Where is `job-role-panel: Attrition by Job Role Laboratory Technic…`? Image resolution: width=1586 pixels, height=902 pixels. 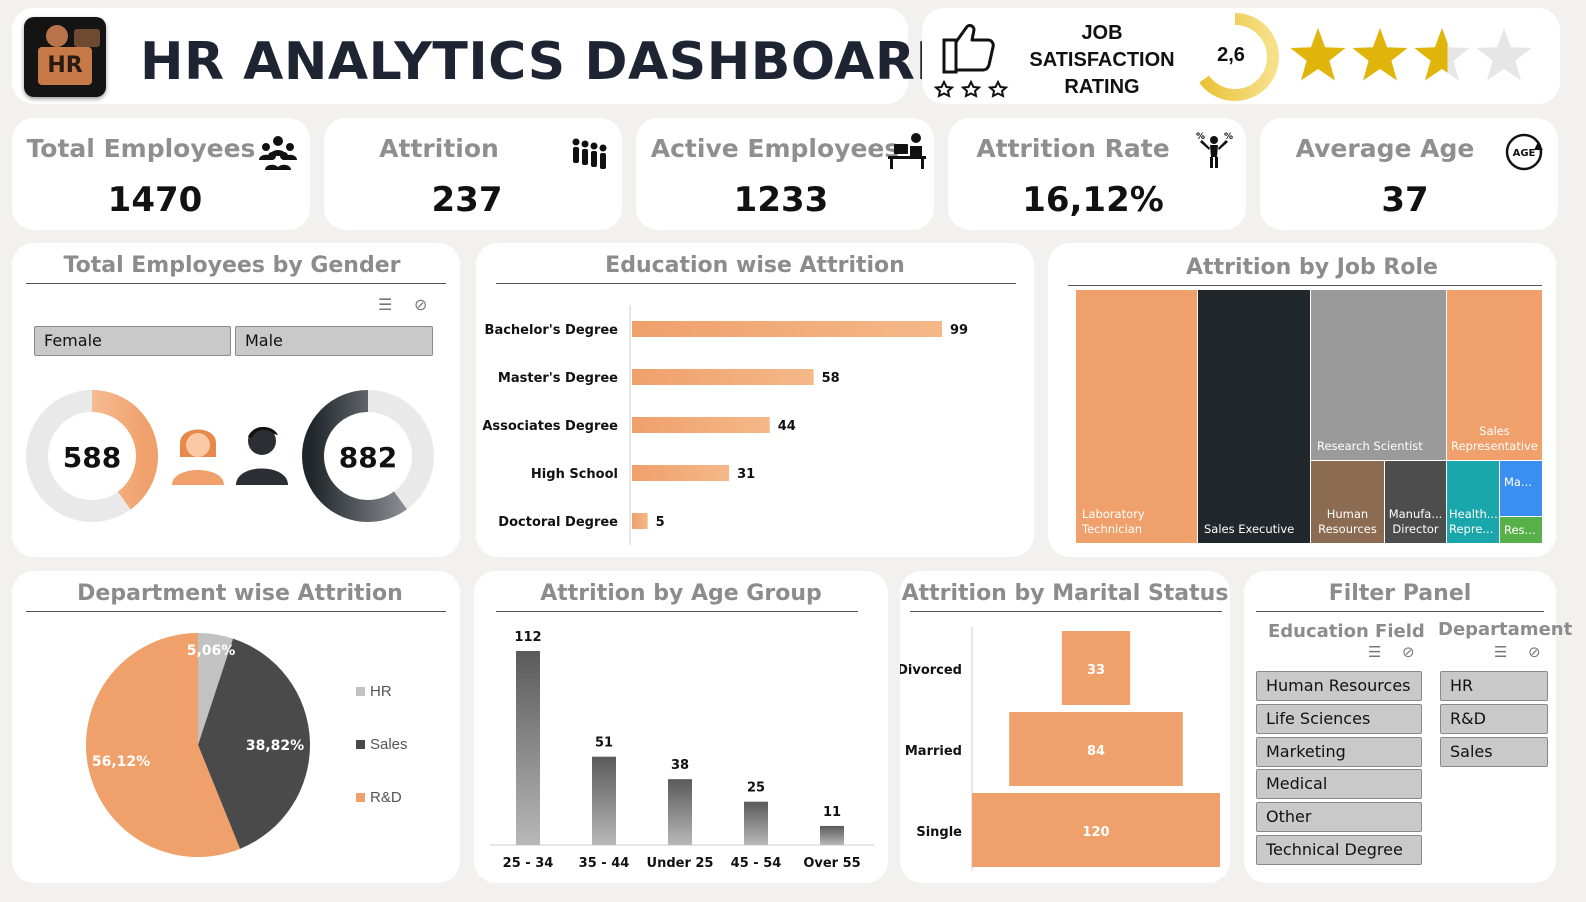 job-role-panel: Attrition by Job Role Laboratory Technic… is located at coordinates (1302, 400).